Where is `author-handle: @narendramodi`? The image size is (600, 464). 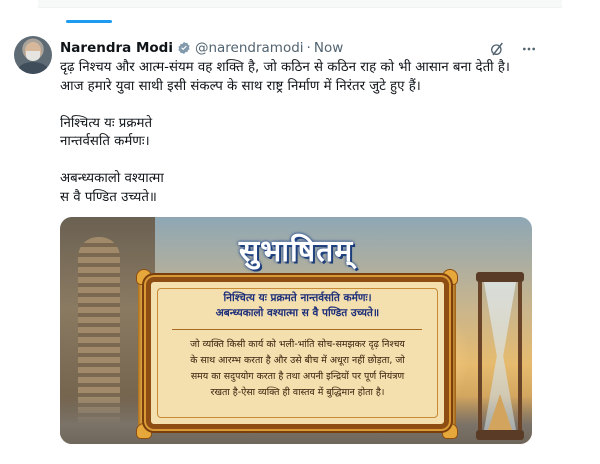 author-handle: @narendramodi is located at coordinates (249, 48).